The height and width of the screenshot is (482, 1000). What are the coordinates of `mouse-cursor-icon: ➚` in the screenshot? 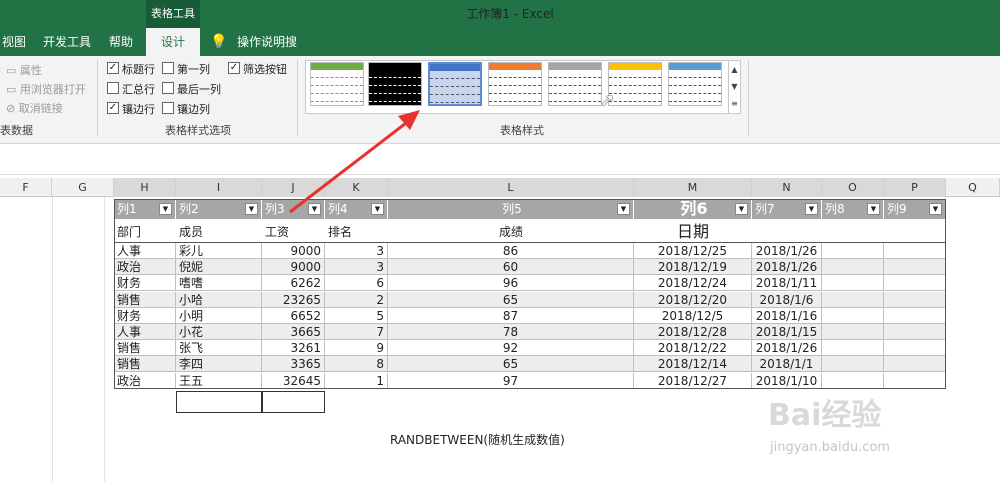 It's located at (608, 100).